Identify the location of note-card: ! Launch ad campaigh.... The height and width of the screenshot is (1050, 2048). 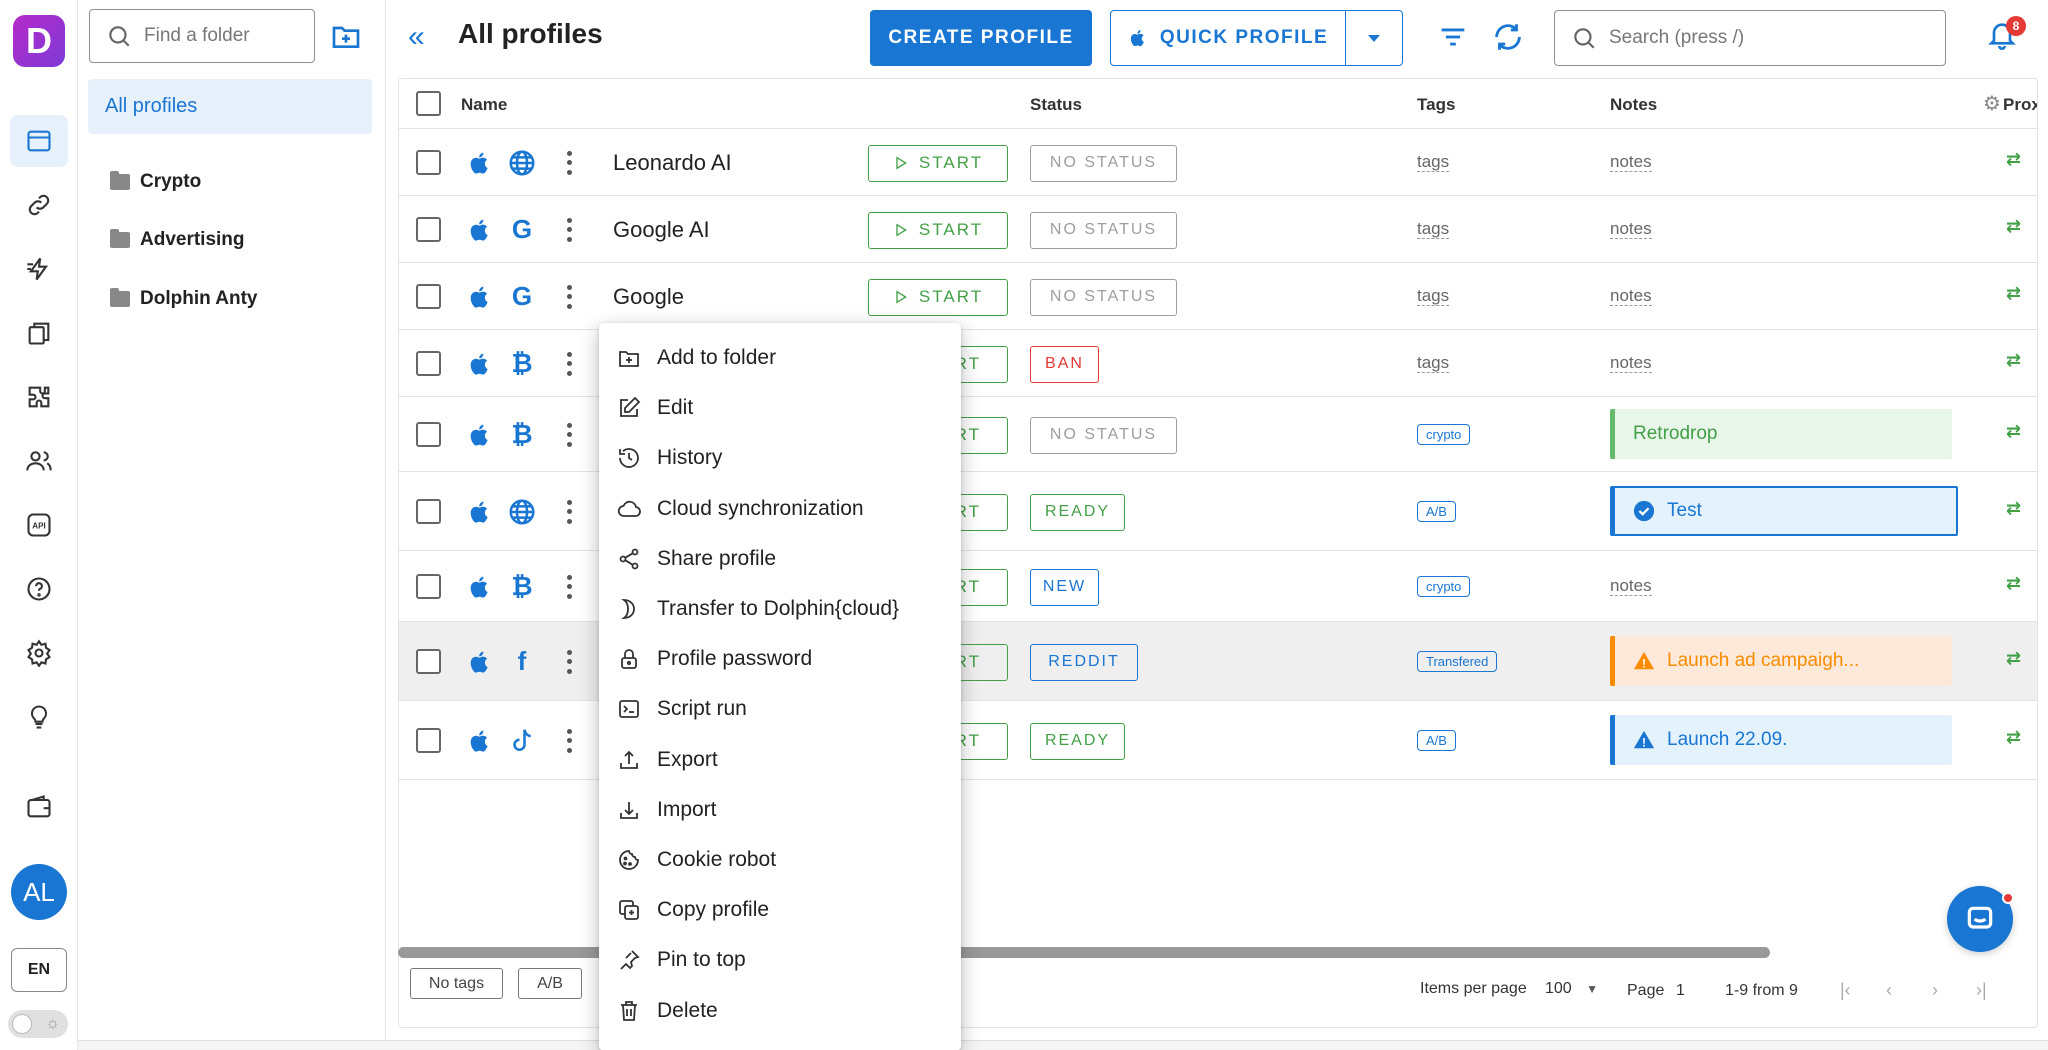
(1781, 660).